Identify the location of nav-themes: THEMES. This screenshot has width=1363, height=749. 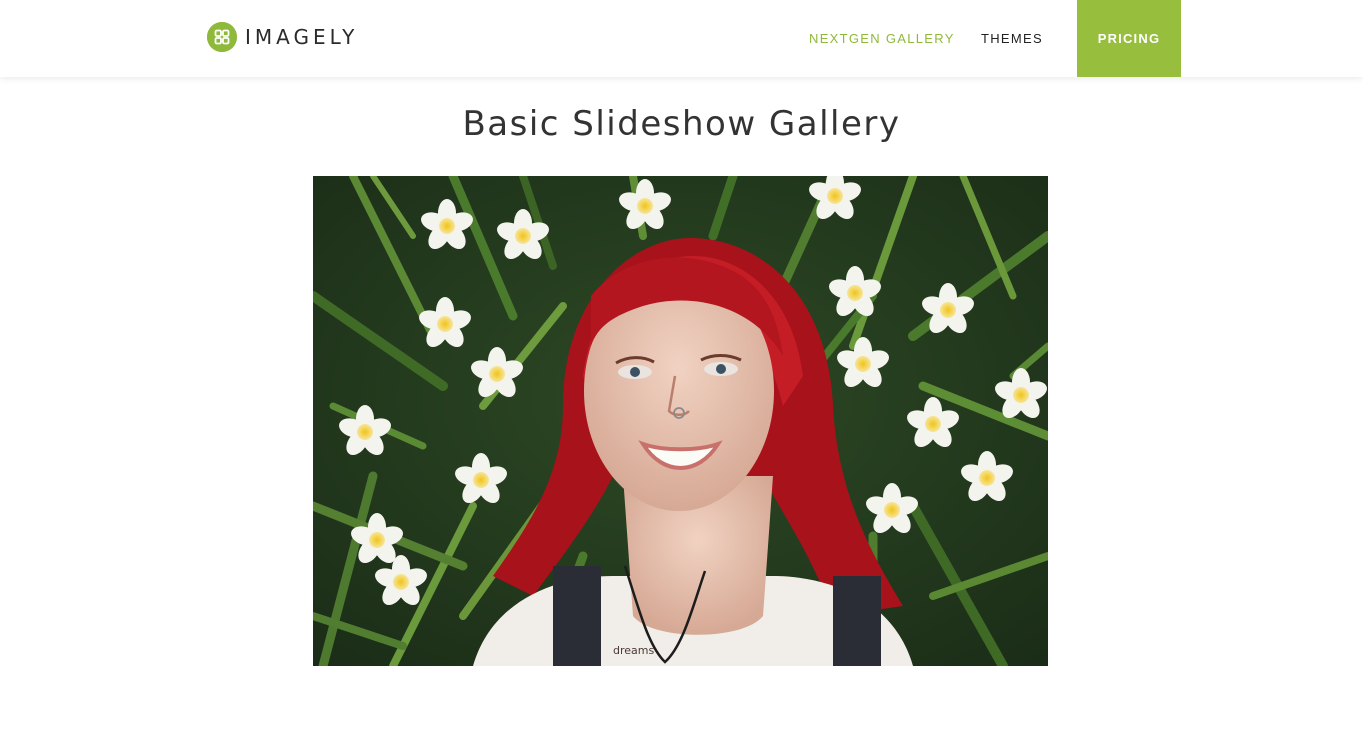
(1012, 38).